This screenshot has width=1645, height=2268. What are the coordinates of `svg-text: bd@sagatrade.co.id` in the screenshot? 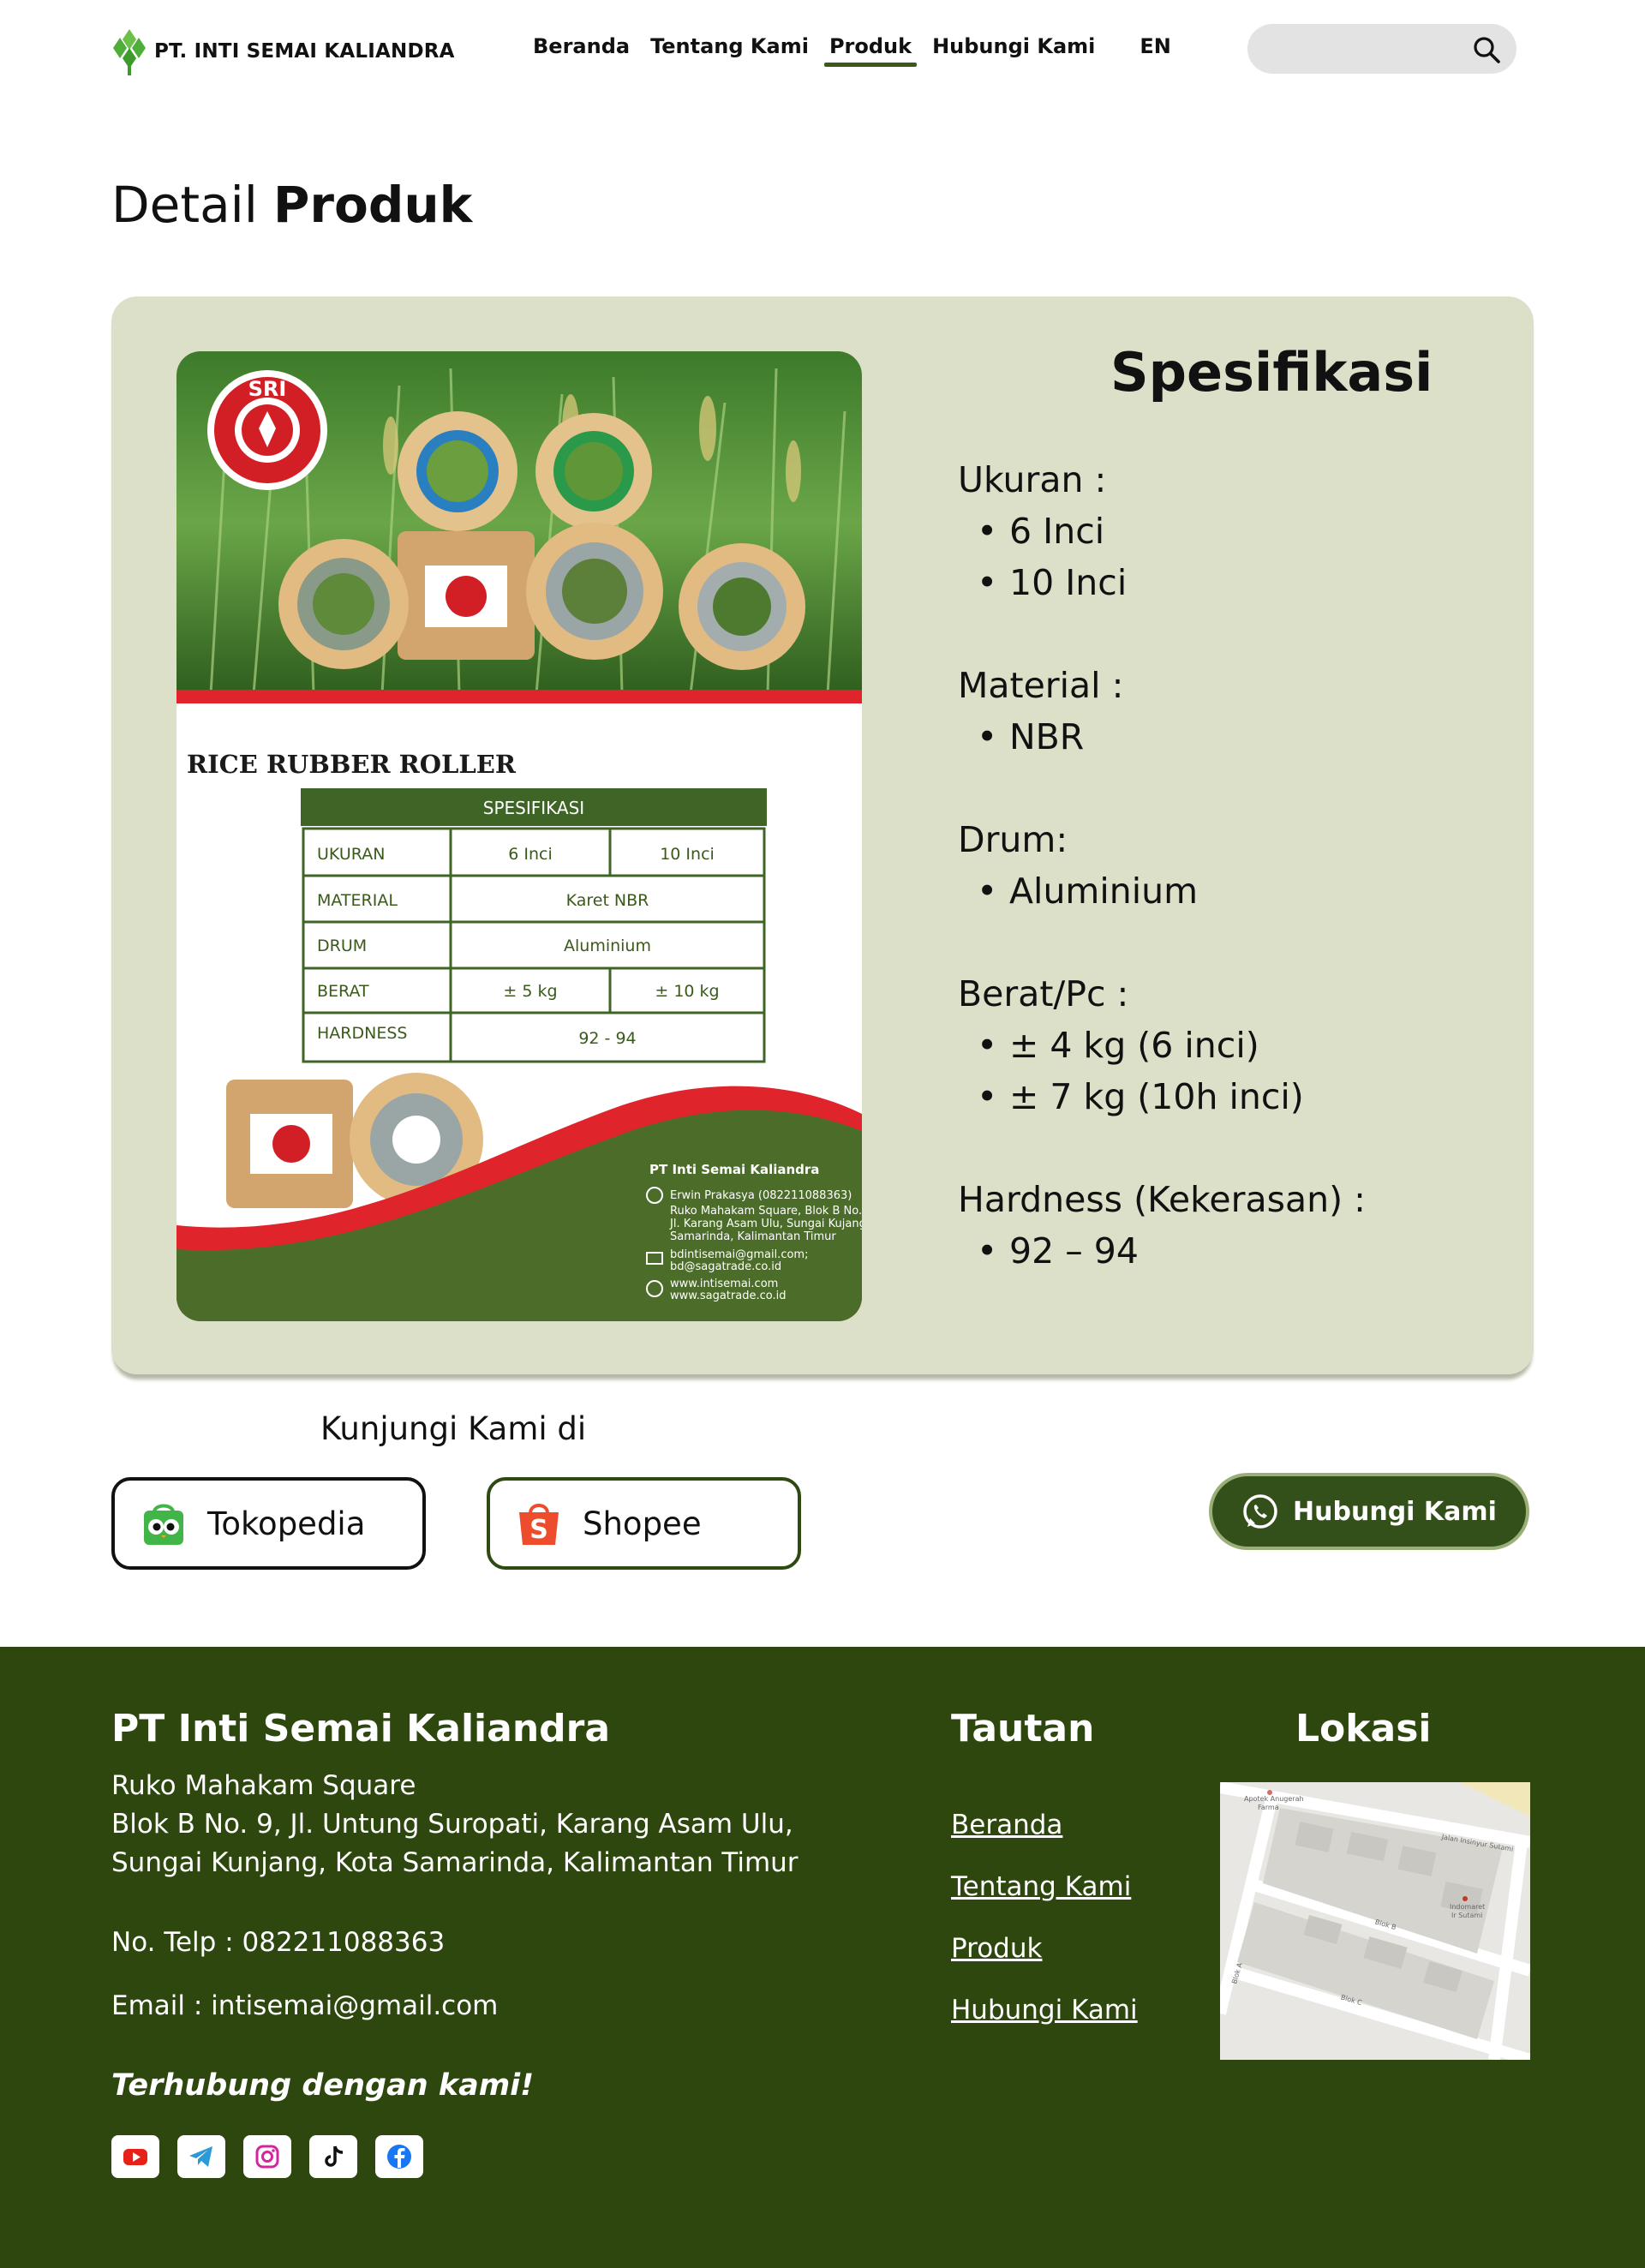 It's located at (725, 1266).